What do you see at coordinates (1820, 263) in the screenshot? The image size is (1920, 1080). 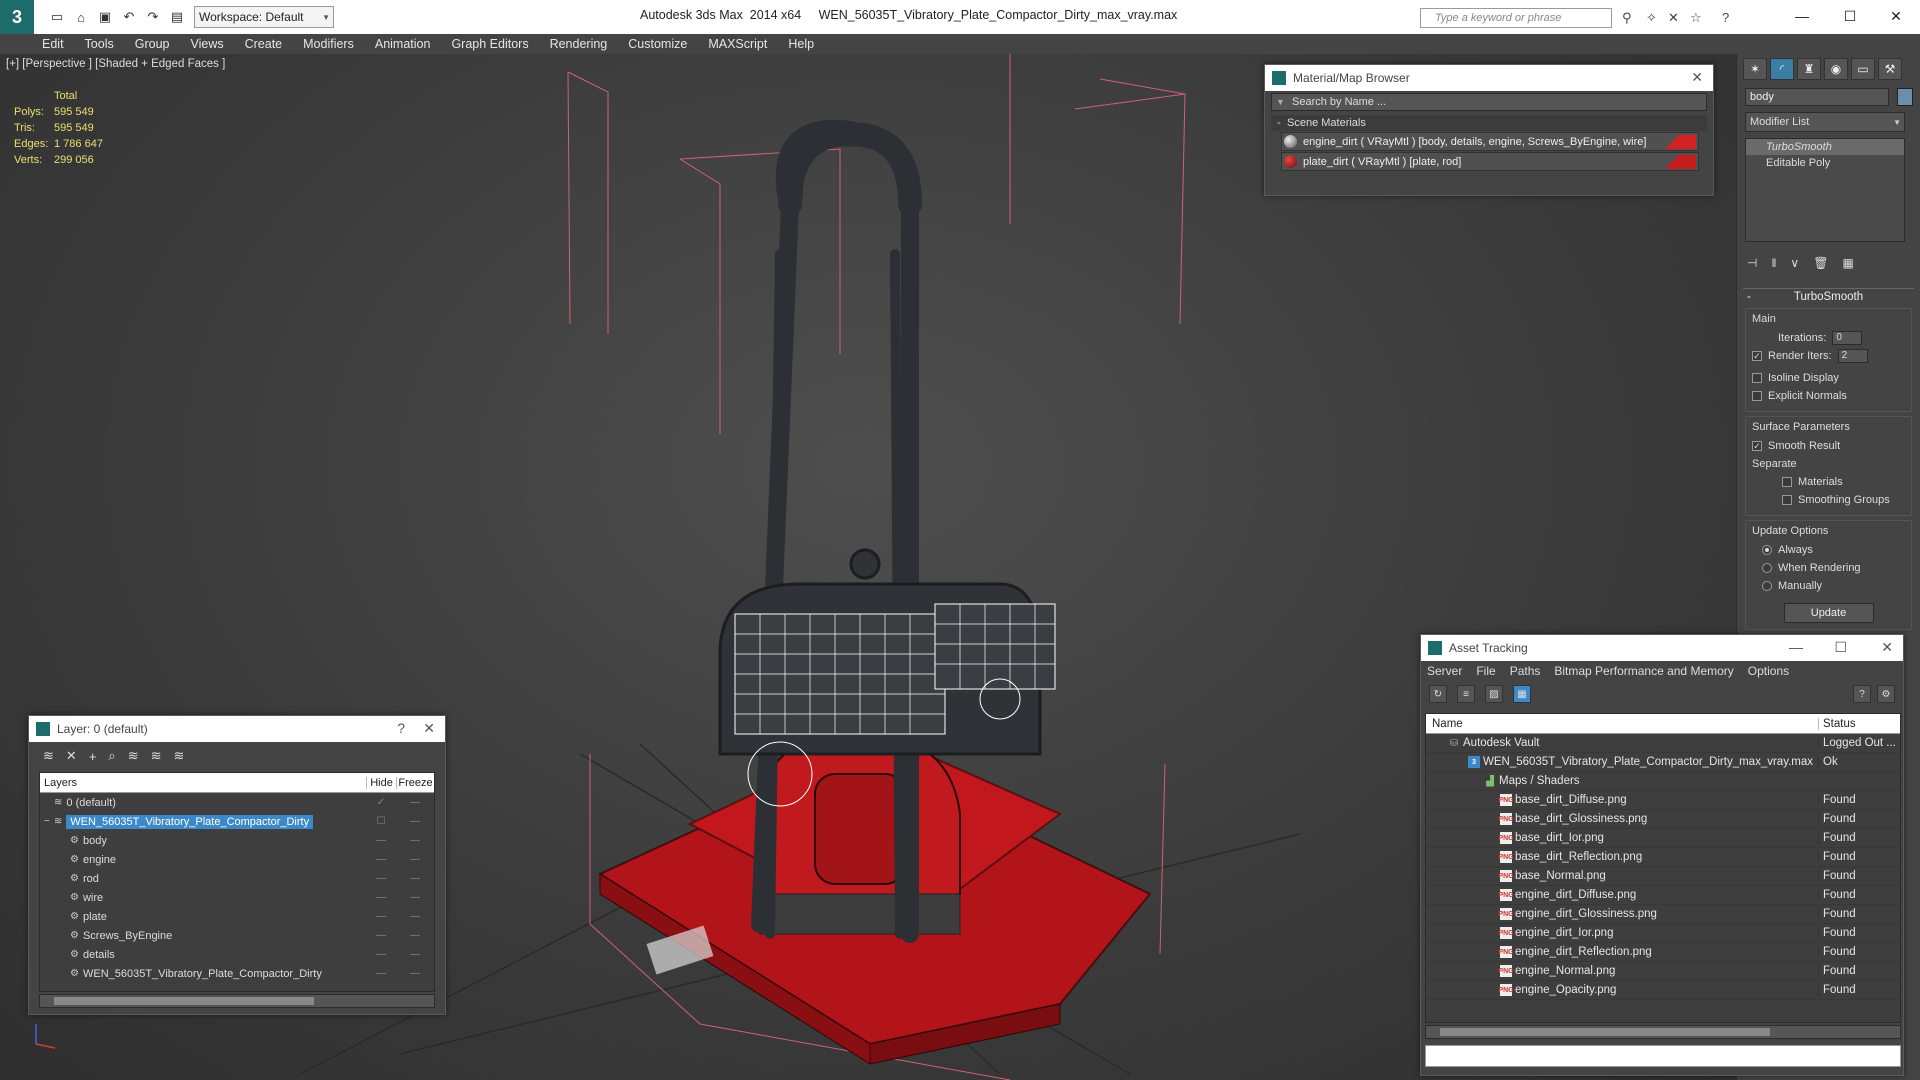 I see `remove-modifier-icon: 🗑` at bounding box center [1820, 263].